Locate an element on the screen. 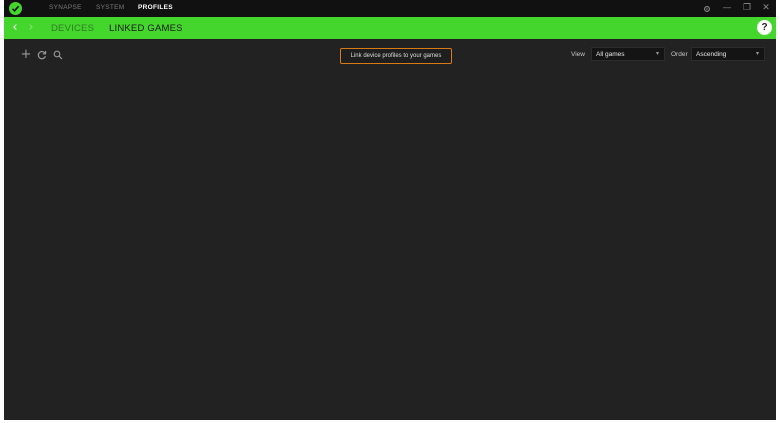 Image resolution: width=780 pixels, height=423 pixels. tab-profiles: PROFILES is located at coordinates (155, 7).